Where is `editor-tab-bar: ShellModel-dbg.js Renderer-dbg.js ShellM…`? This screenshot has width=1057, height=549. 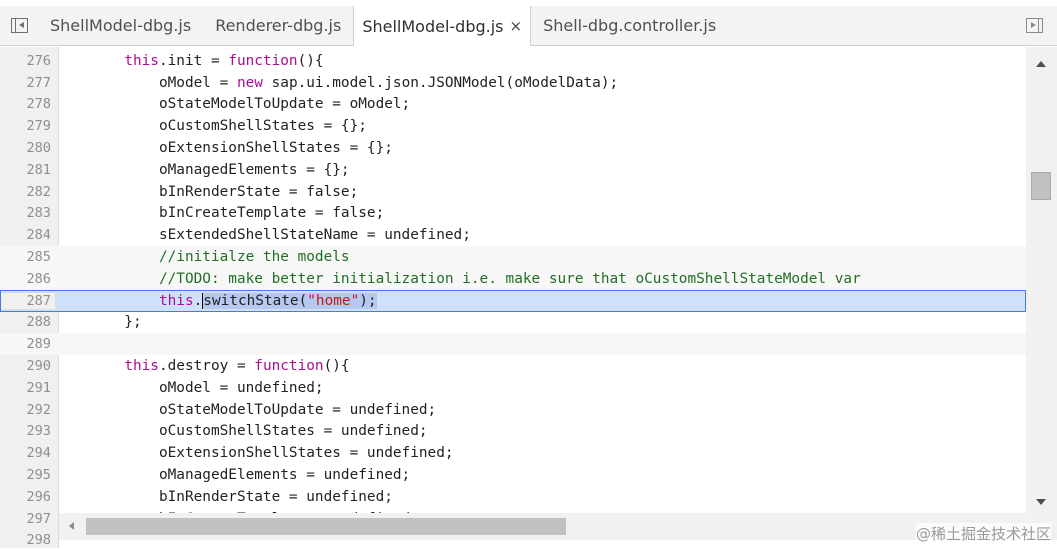 editor-tab-bar: ShellModel-dbg.js Renderer-dbg.js ShellM… is located at coordinates (528, 26).